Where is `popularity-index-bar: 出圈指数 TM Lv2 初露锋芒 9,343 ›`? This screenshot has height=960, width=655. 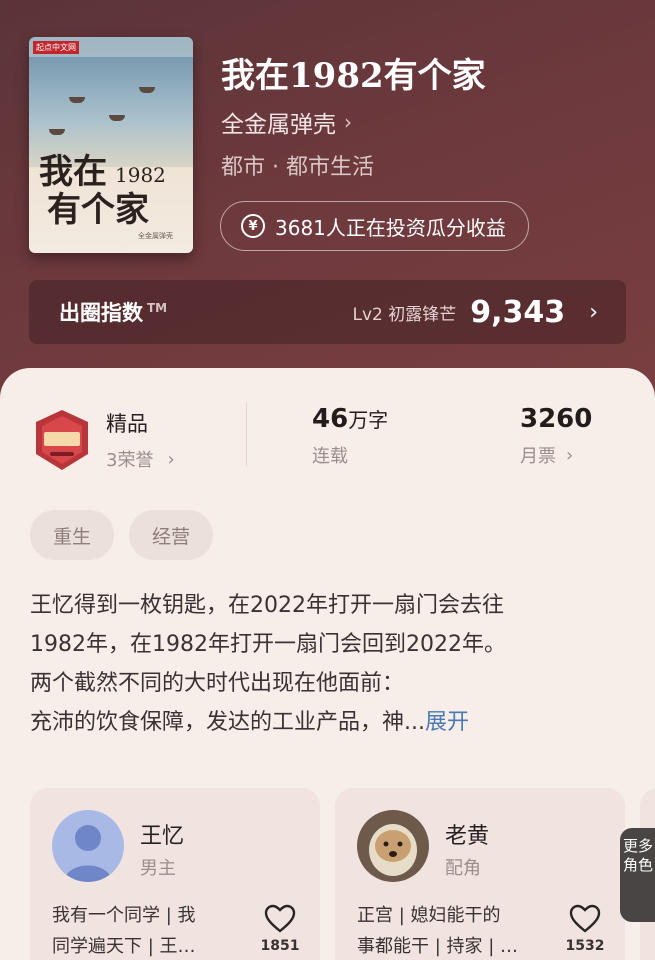 popularity-index-bar: 出圈指数 TM Lv2 初露锋芒 9,343 › is located at coordinates (327, 312).